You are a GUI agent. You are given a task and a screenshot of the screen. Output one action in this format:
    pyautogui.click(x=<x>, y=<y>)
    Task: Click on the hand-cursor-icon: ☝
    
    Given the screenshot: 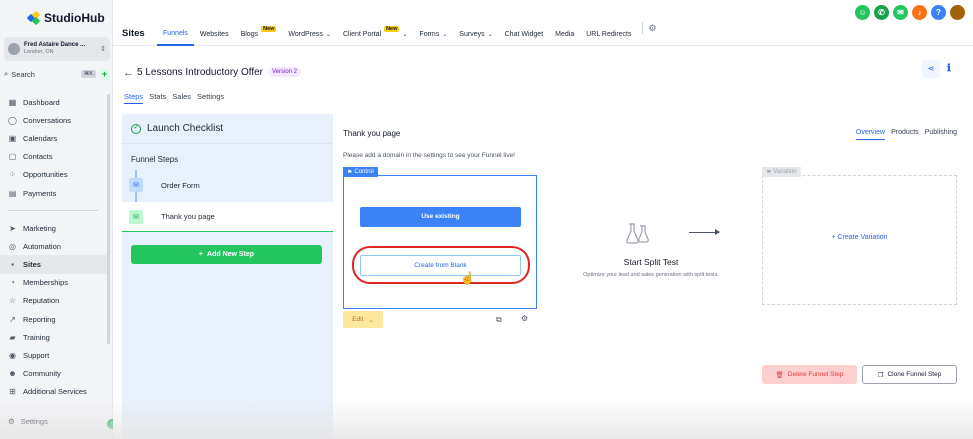 What is the action you would take?
    pyautogui.click(x=467, y=278)
    